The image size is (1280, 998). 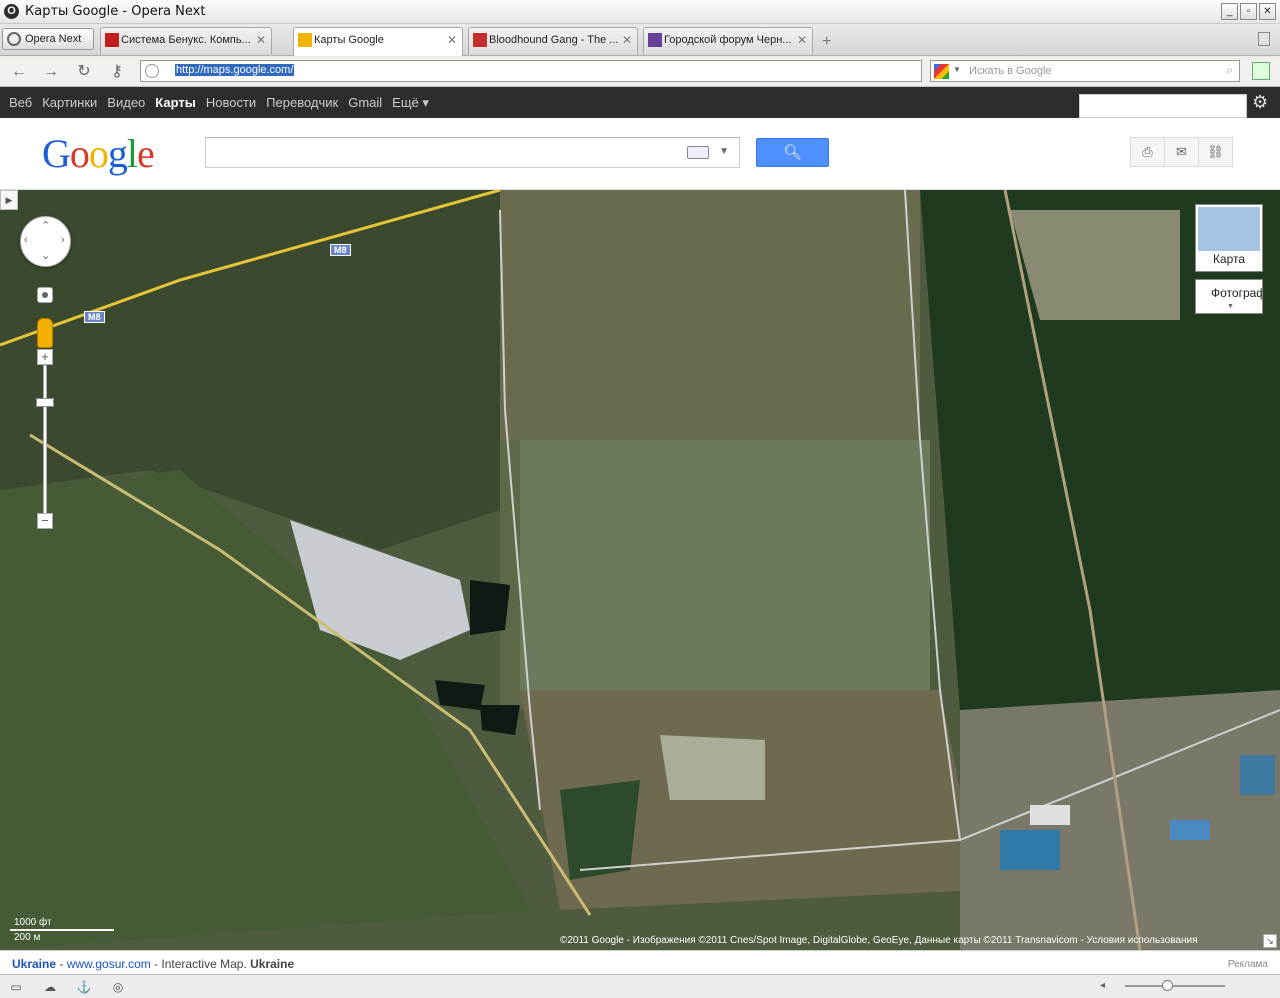 I want to click on tab-sistema-benuks: Система Бенукс. Компь... ✕, so click(x=186, y=40).